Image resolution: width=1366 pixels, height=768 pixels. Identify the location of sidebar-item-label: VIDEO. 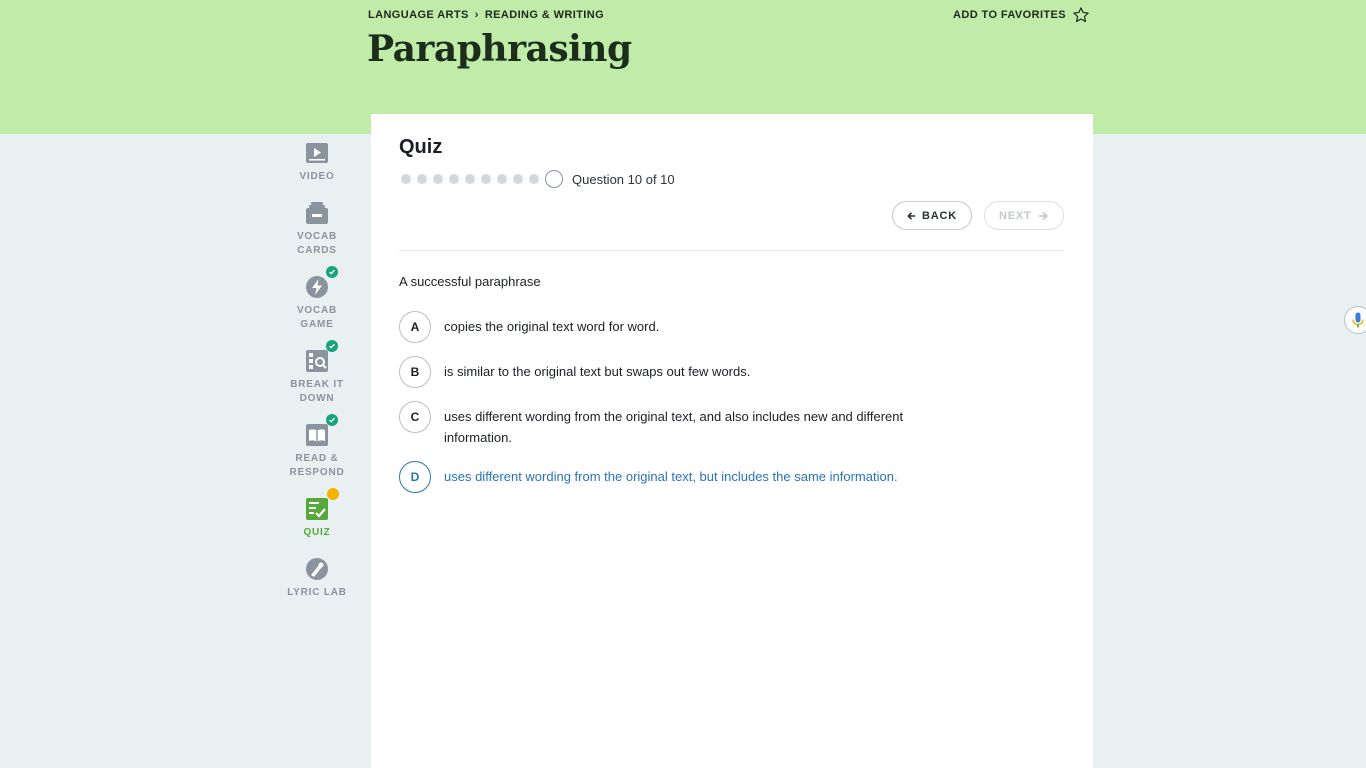
(317, 176).